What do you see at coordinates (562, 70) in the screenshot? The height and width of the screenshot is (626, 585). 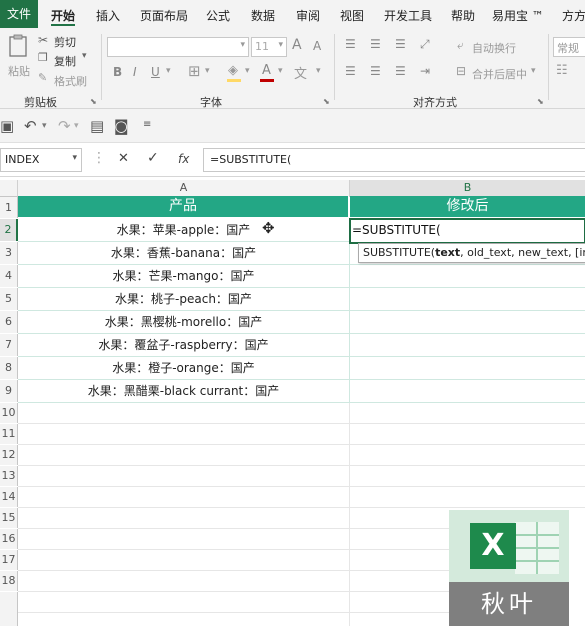 I see `currency-icon: ☷` at bounding box center [562, 70].